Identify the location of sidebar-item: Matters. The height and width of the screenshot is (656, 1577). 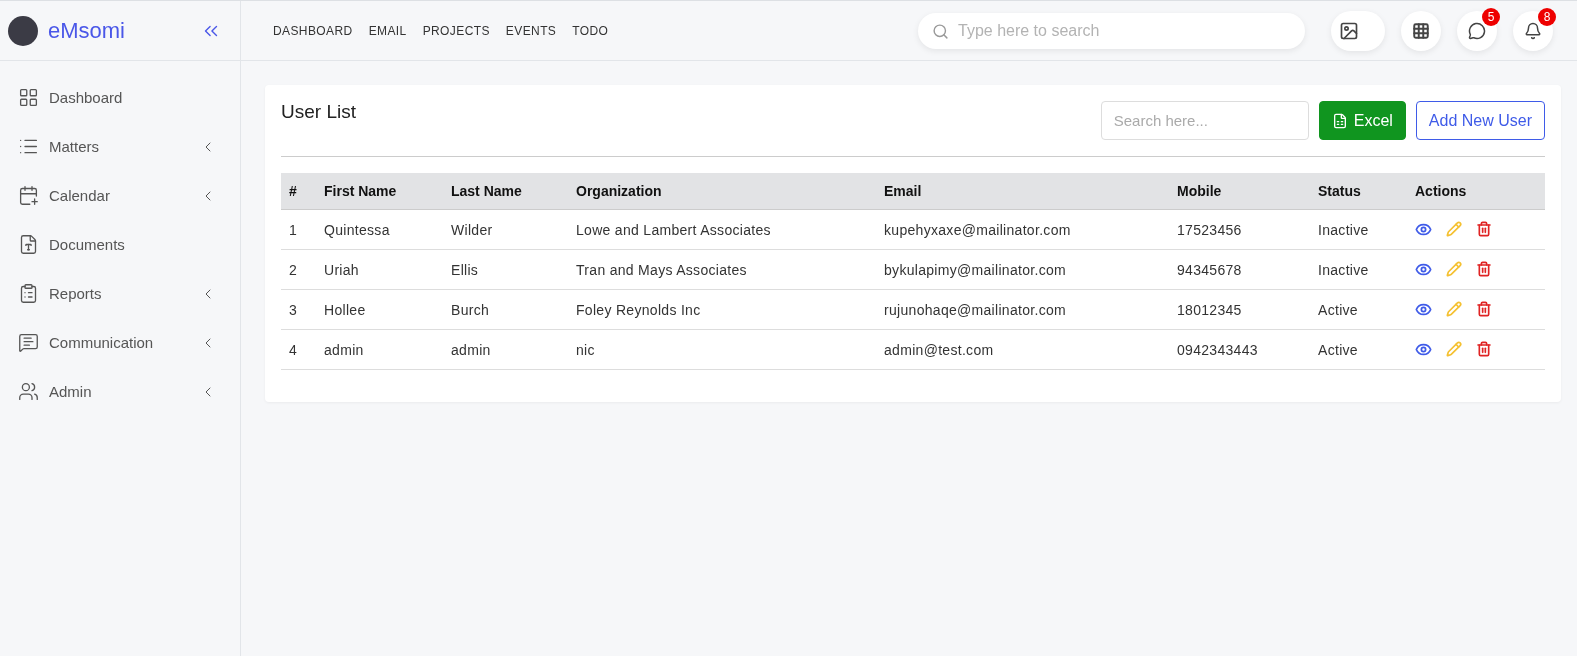
(120, 146).